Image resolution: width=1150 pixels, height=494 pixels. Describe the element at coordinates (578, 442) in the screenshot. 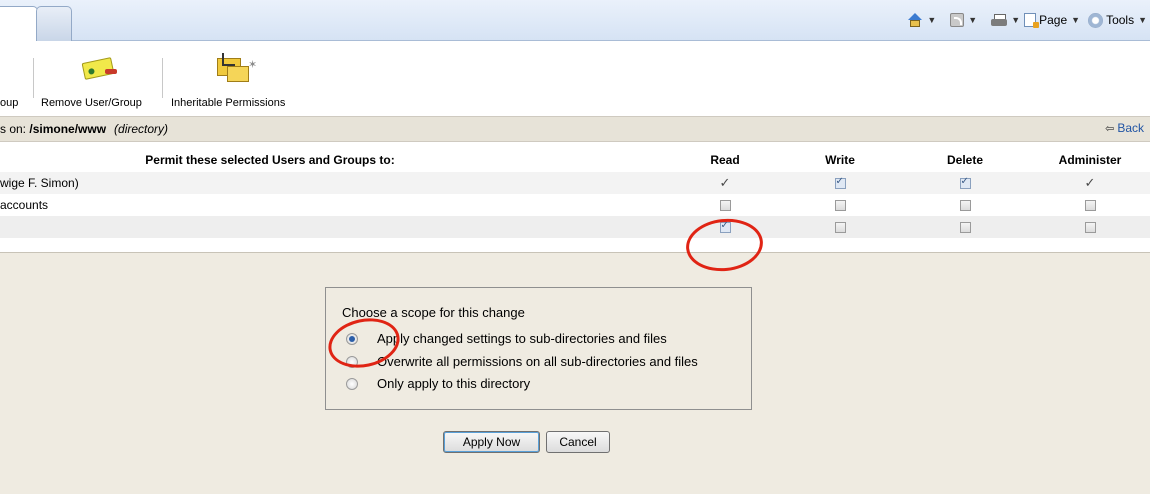

I see `cancel-button: Cancel` at that location.